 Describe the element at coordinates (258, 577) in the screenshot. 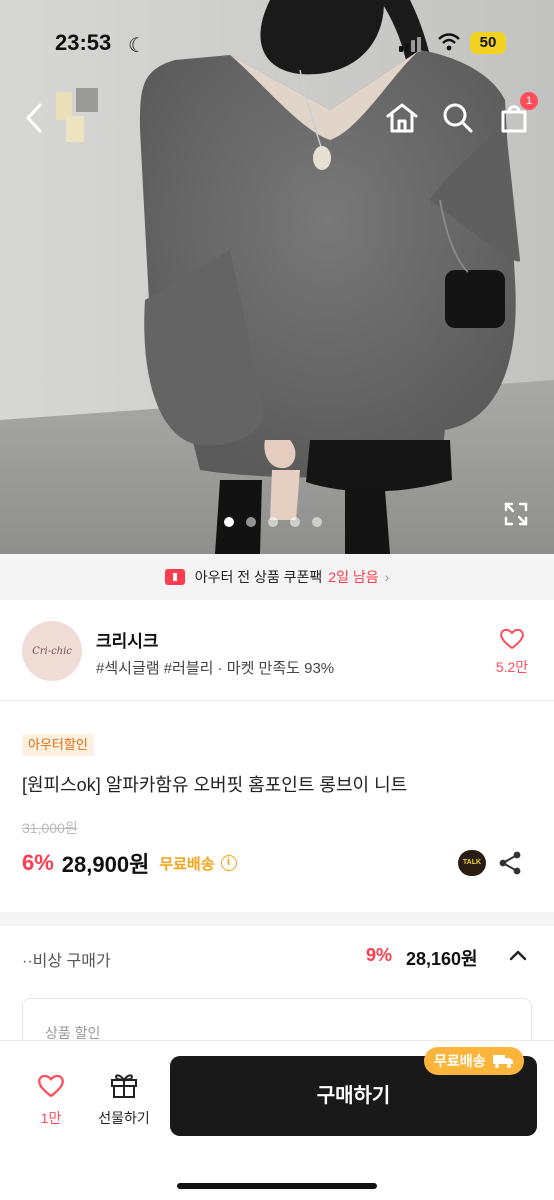

I see `coupon-text: 아우터 전 상품 쿠폰팩` at that location.